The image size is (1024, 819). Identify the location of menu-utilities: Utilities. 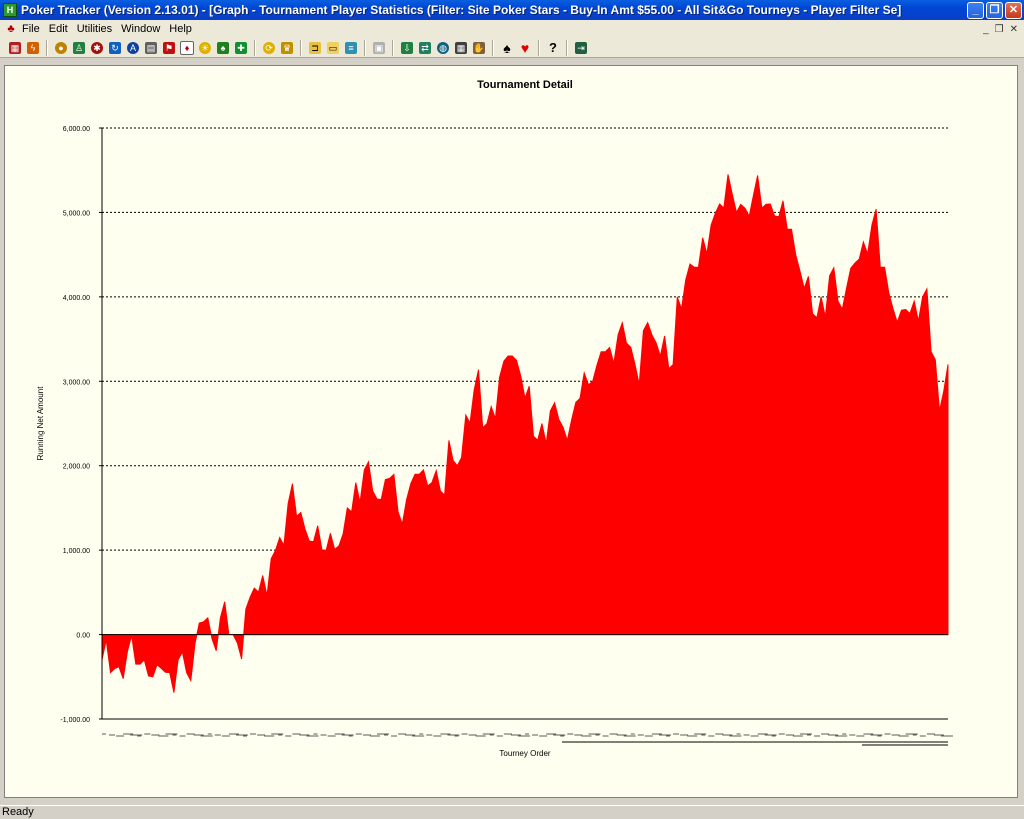
(94, 29).